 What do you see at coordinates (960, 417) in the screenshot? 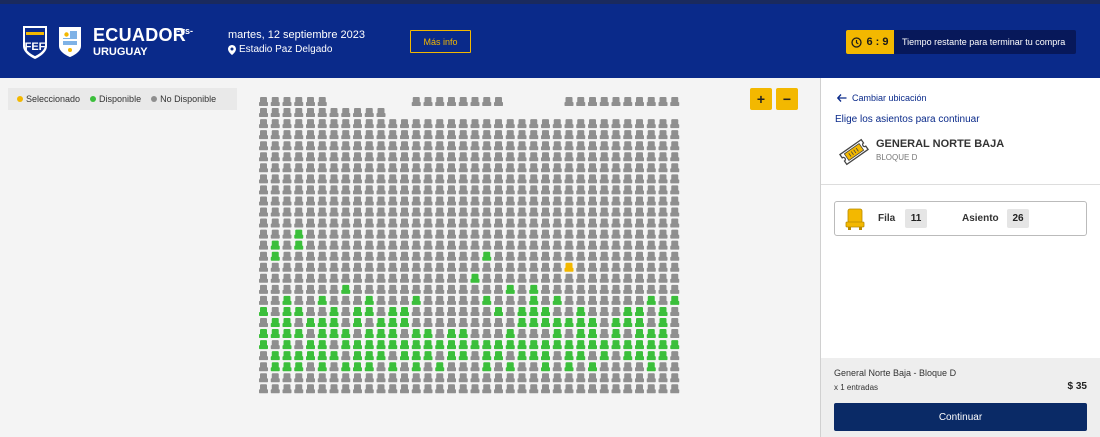
I see `continue-button: Continuar` at bounding box center [960, 417].